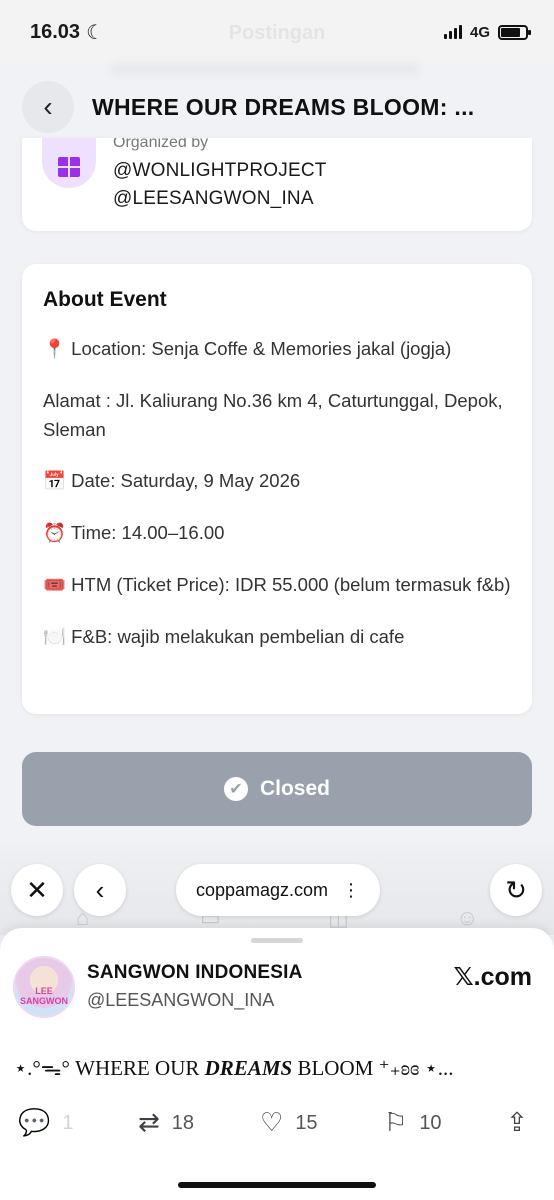 Image resolution: width=554 pixels, height=1200 pixels. I want to click on retweet-count: 18, so click(183, 1122).